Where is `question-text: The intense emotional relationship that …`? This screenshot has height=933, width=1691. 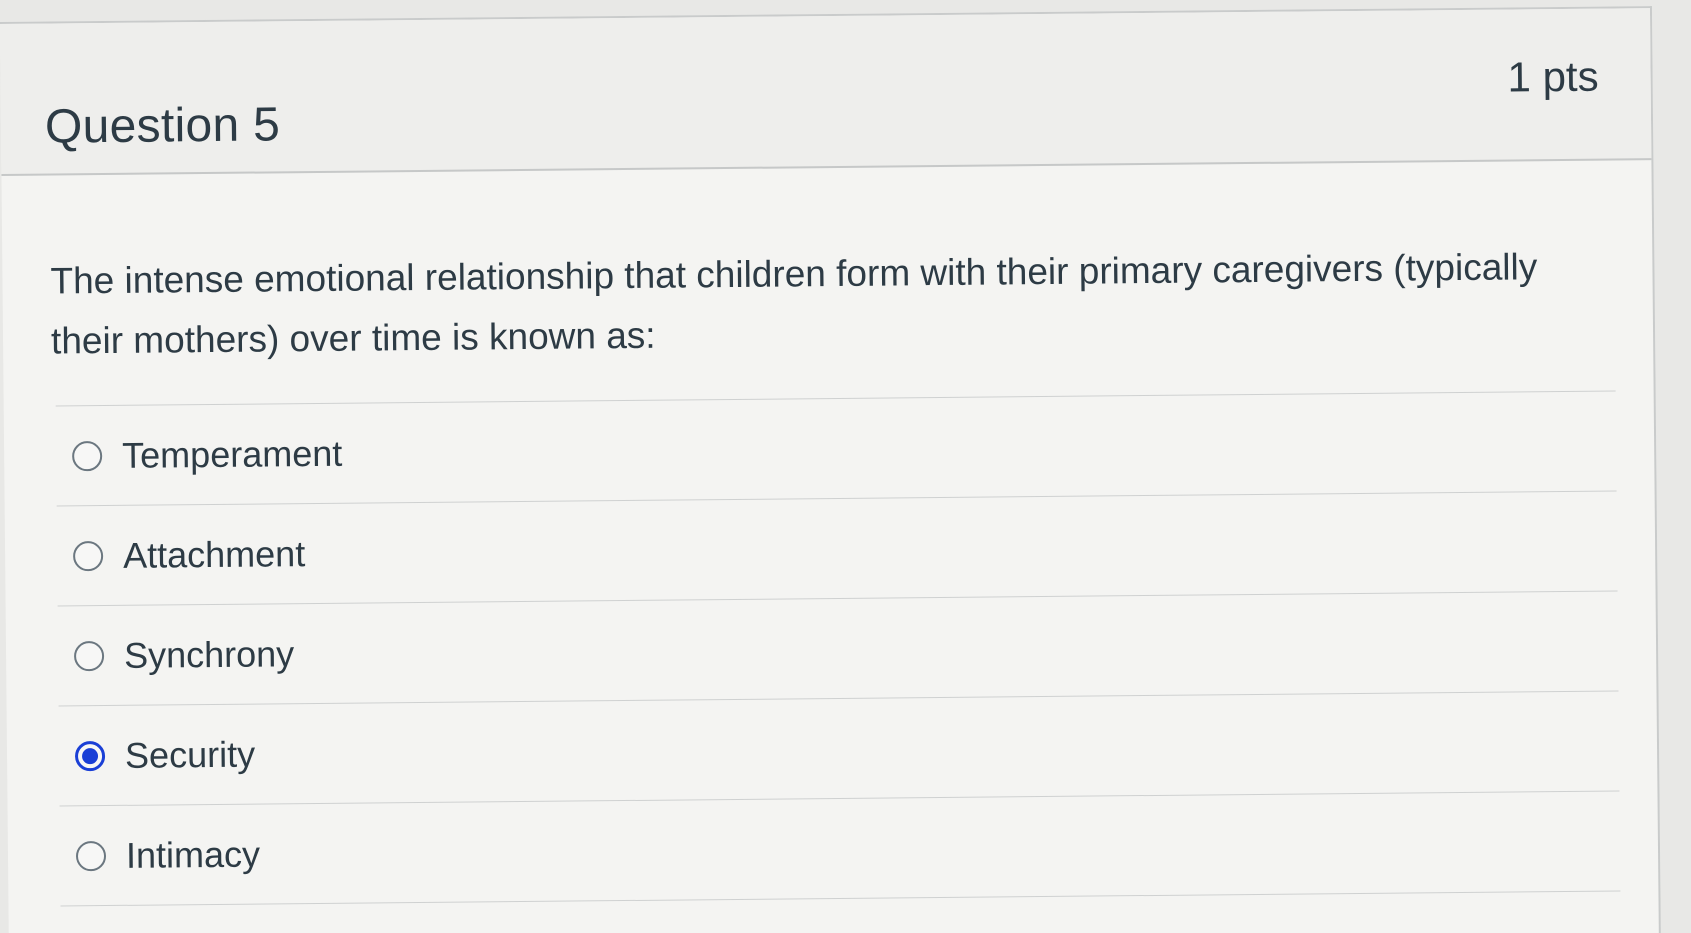 question-text: The intense emotional relationship that … is located at coordinates (794, 304).